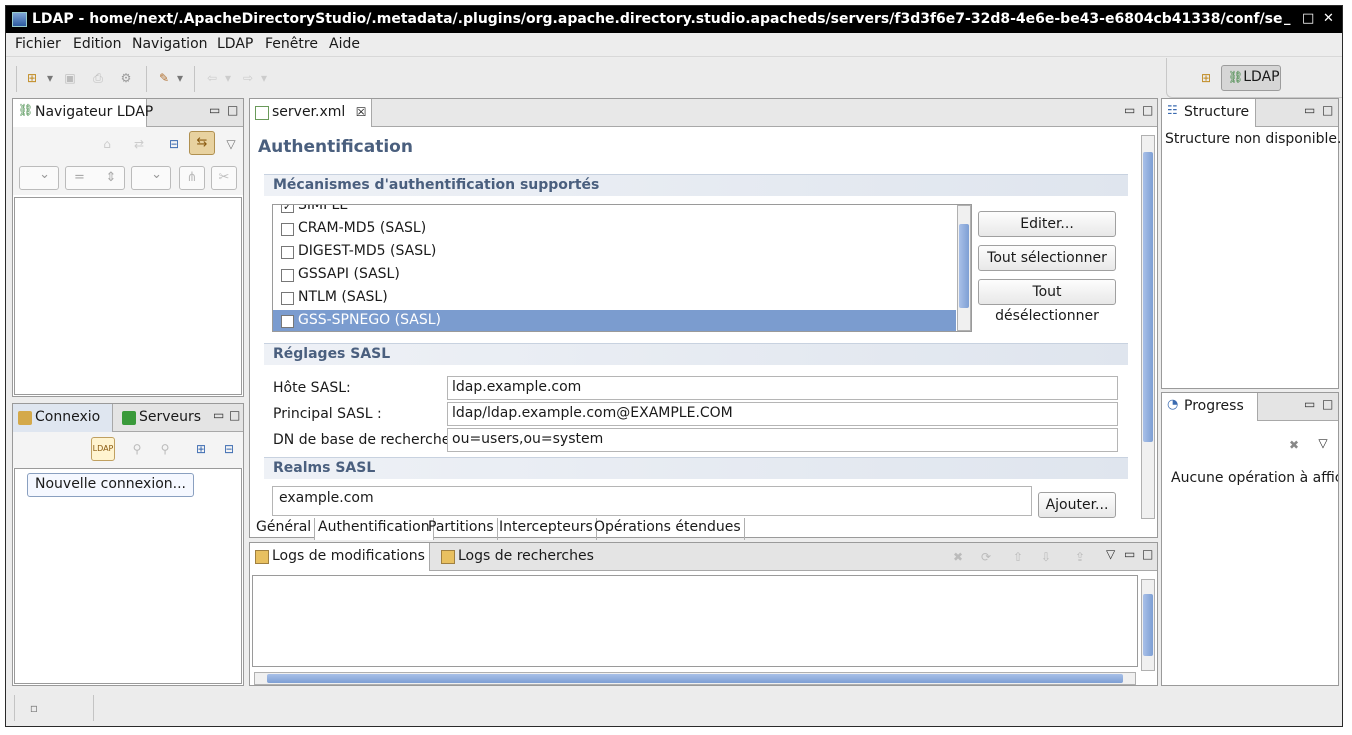 This screenshot has width=1352, height=735. I want to click on back-icon: ⇦, so click(212, 78).